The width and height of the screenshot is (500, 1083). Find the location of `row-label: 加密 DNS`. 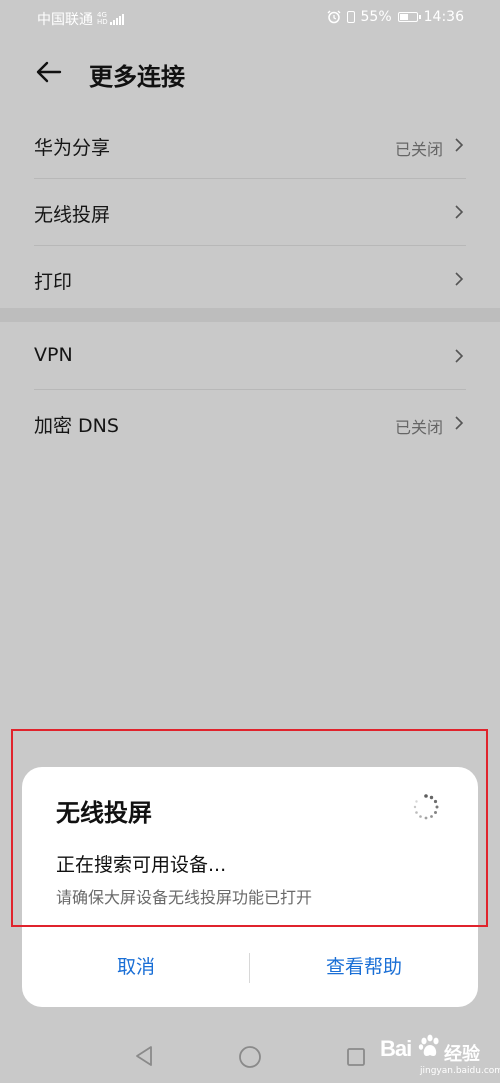

row-label: 加密 DNS is located at coordinates (76, 426).